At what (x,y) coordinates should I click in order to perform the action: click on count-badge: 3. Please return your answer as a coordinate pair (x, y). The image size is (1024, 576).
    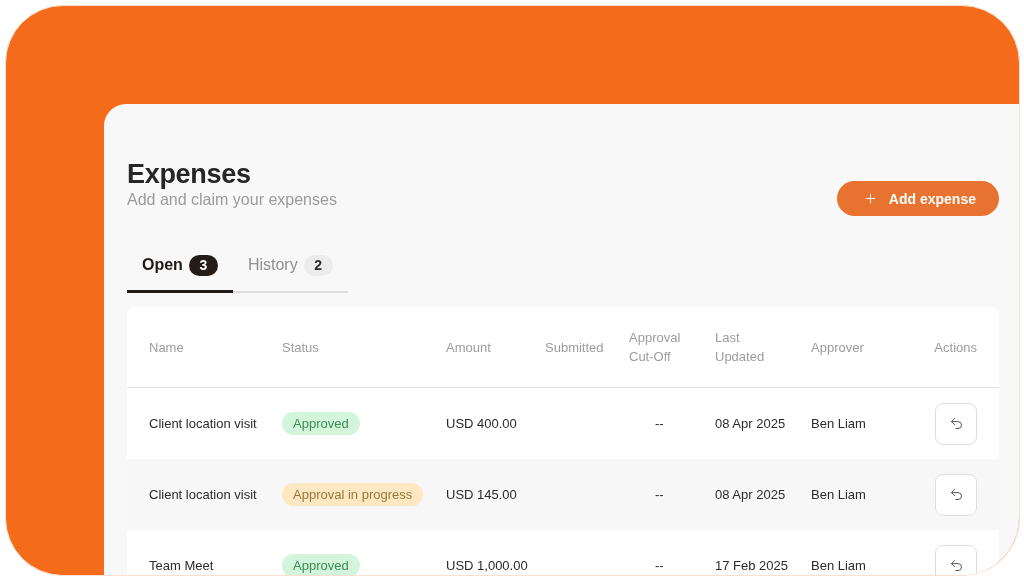
    Looking at the image, I should click on (203, 265).